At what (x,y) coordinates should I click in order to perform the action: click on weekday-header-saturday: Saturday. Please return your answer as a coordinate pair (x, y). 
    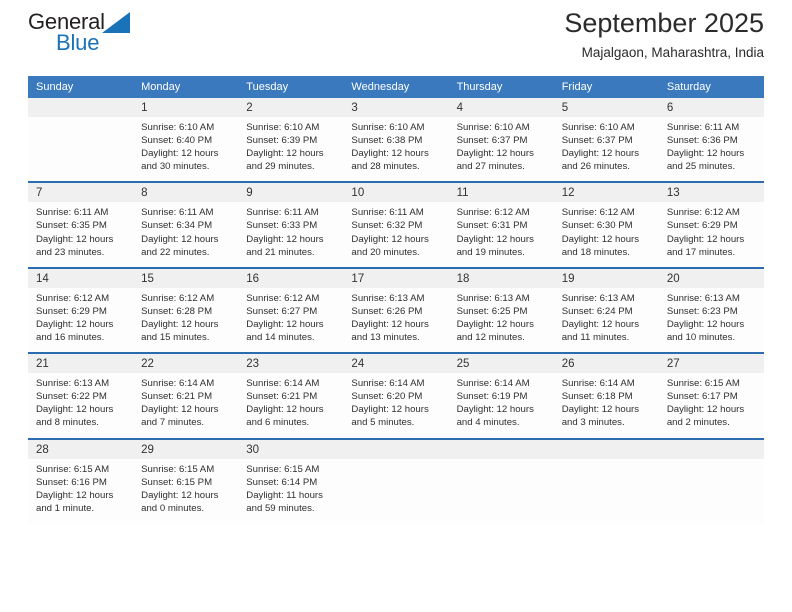
    Looking at the image, I should click on (711, 87).